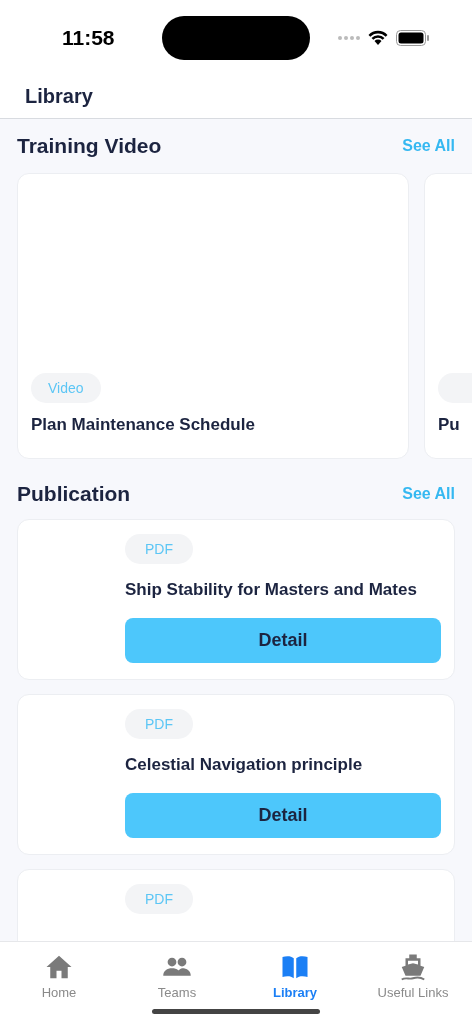 Image resolution: width=472 pixels, height=1024 pixels. What do you see at coordinates (378, 37) in the screenshot?
I see `wifi-icon` at bounding box center [378, 37].